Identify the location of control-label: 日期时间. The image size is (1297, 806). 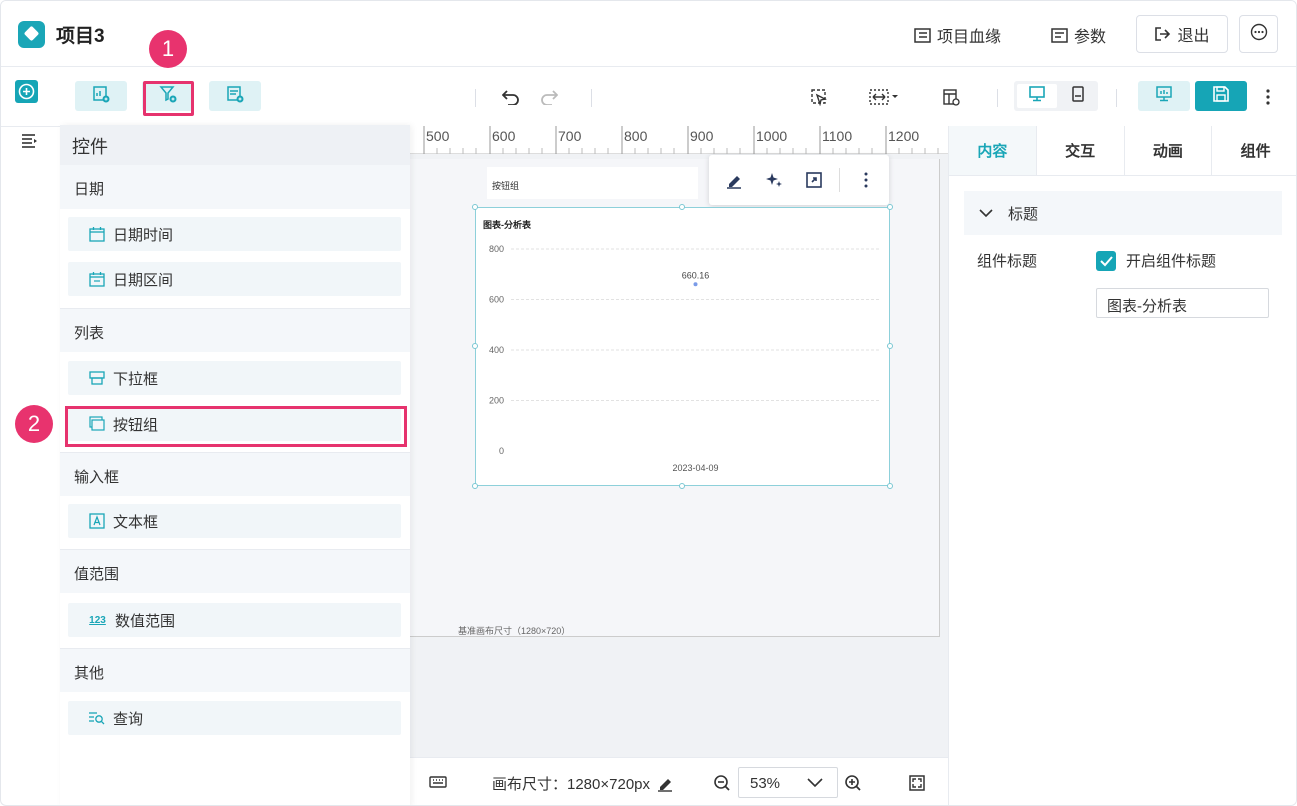
(143, 235).